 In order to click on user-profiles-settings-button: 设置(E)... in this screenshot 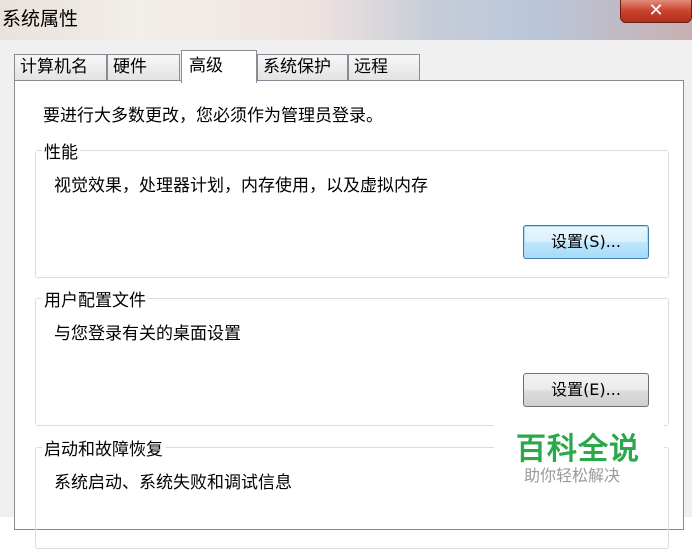, I will do `click(586, 390)`.